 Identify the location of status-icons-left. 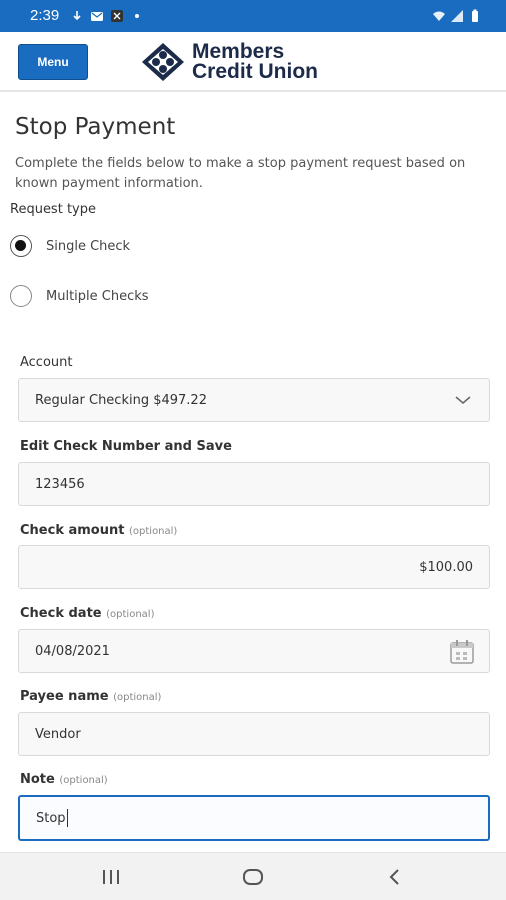
(107, 16).